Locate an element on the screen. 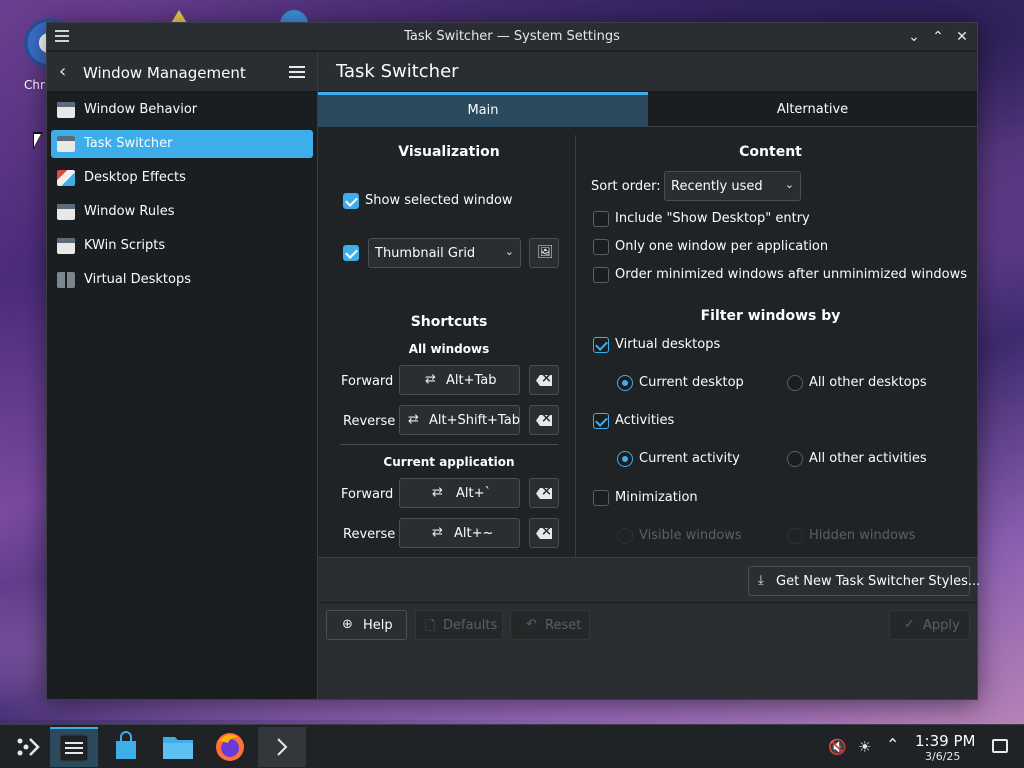 Image resolution: width=1024 pixels, height=768 pixels. bottom-button-bar: ⊕ Help 🗋 Defaults ↶ Reset ✓ Apply is located at coordinates (647, 651).